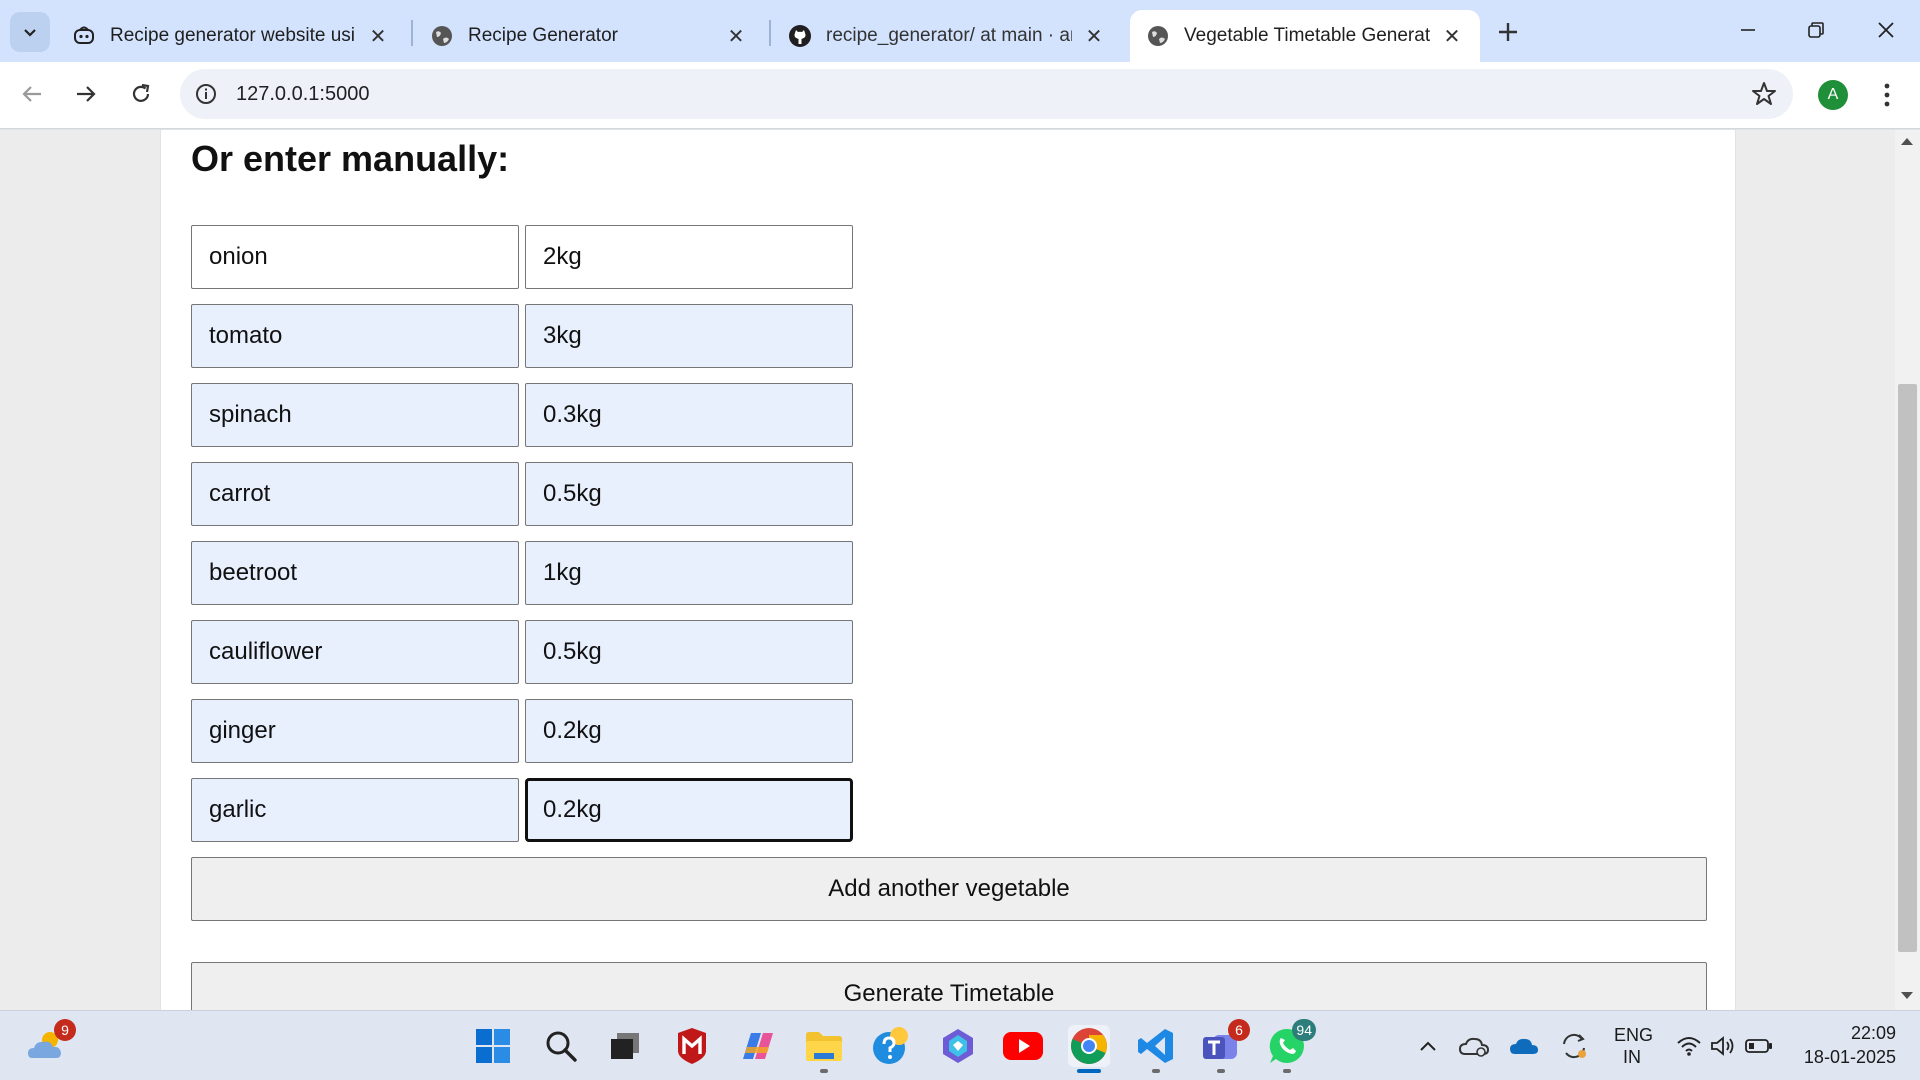 The image size is (1920, 1080). What do you see at coordinates (32, 94) in the screenshot?
I see `back-button` at bounding box center [32, 94].